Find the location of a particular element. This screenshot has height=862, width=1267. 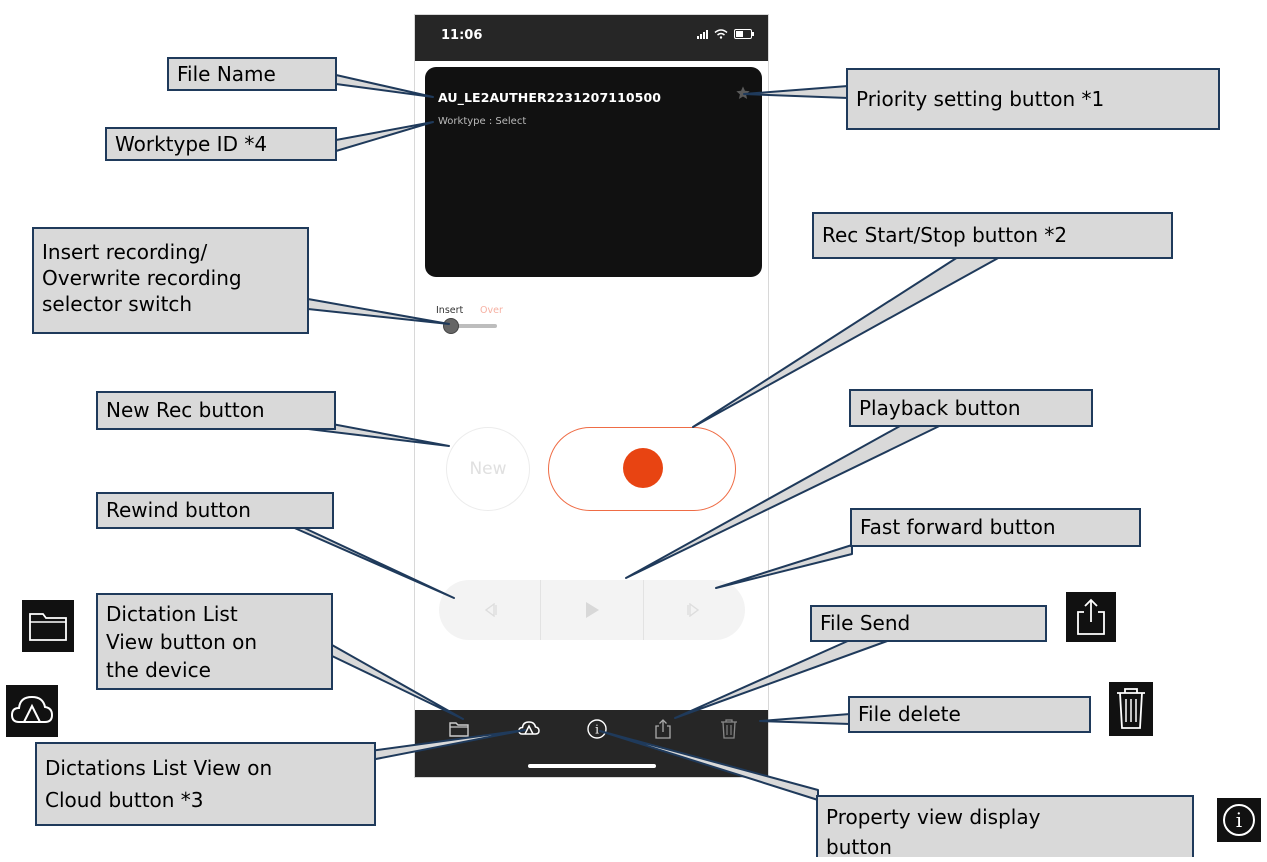

callout-insert-overwrite-line1: Insert recording/ is located at coordinates (125, 252).